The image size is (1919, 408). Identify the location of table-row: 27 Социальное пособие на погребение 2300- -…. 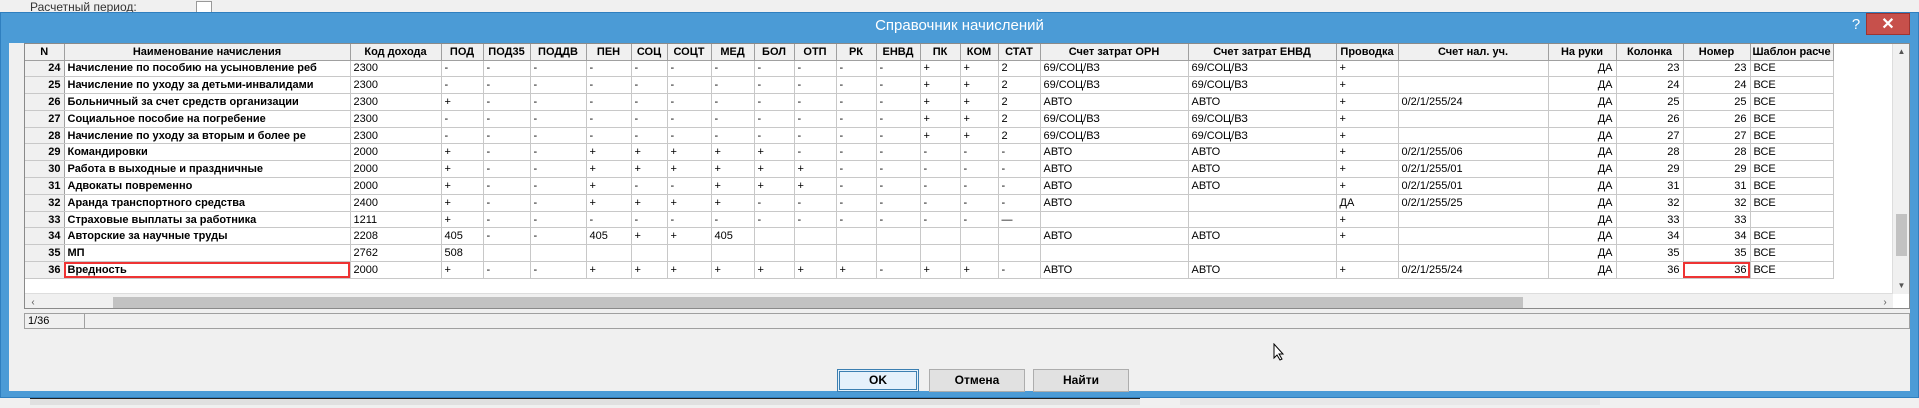
(929, 119).